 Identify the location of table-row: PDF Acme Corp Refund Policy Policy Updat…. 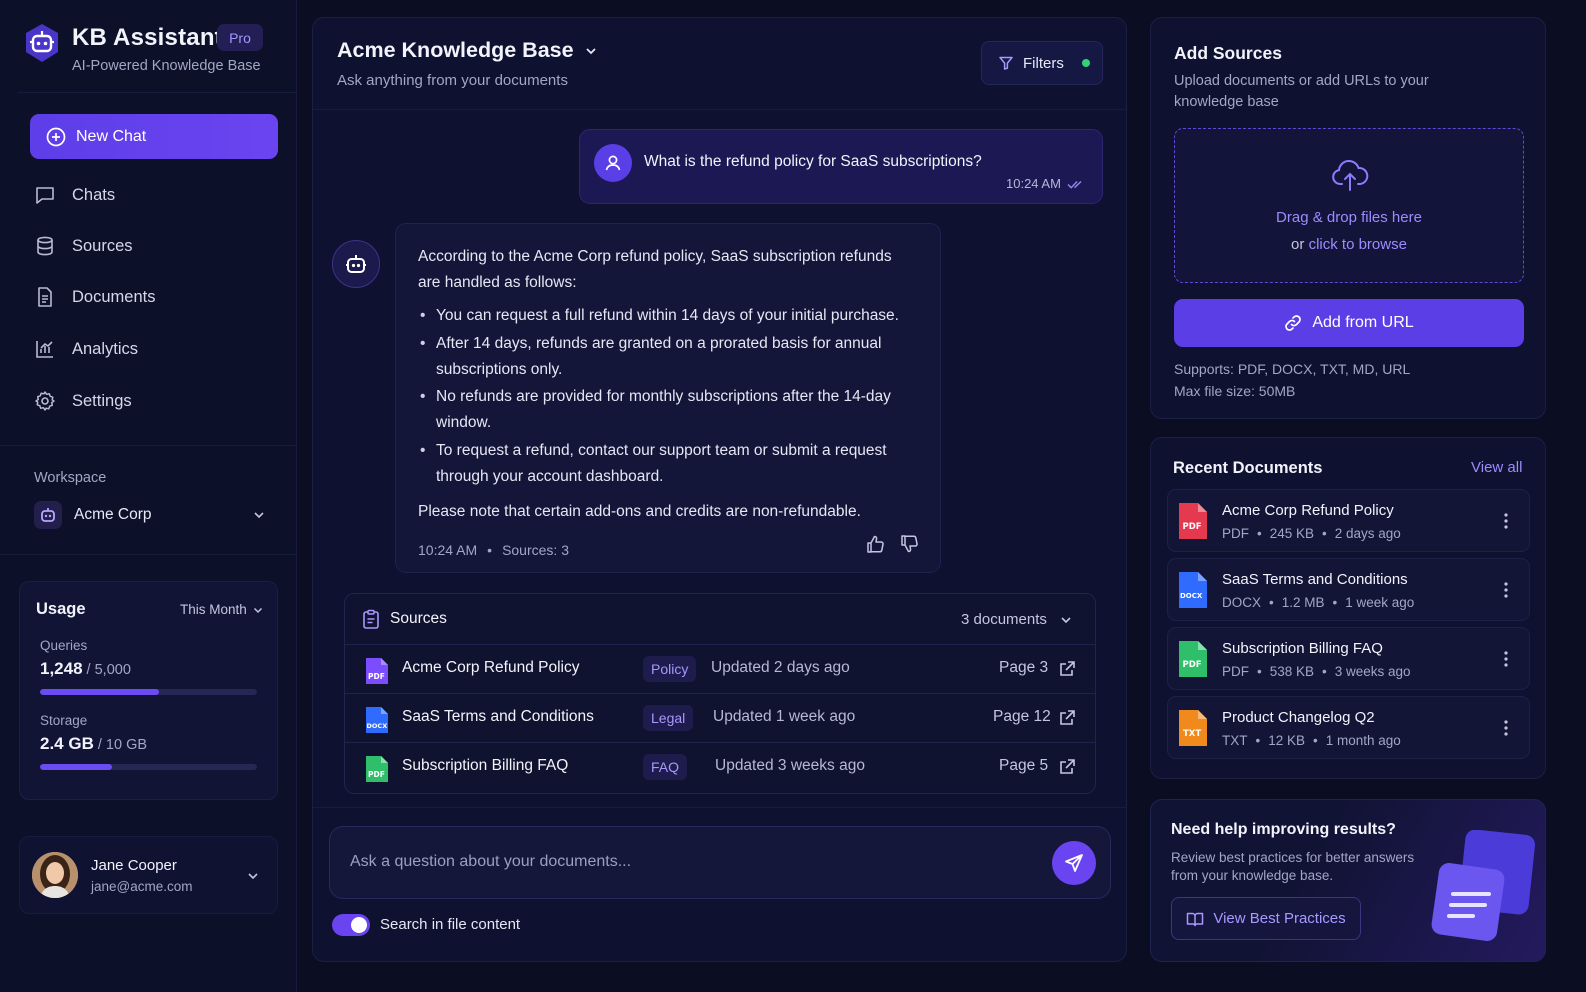
(720, 668).